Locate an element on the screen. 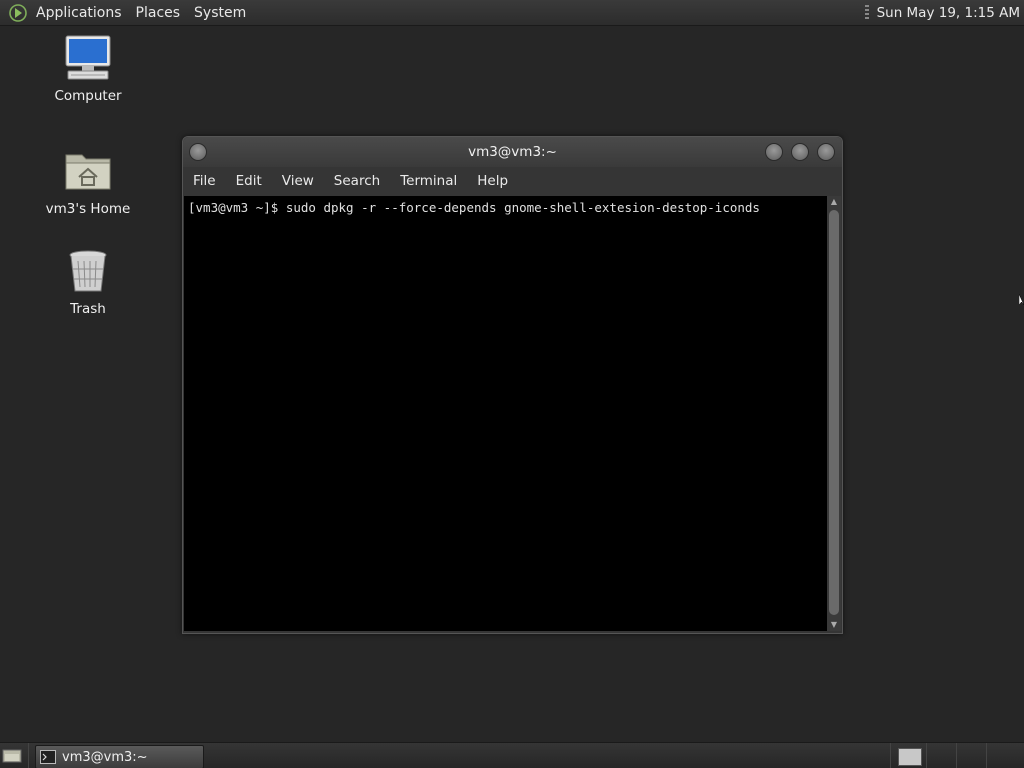 This screenshot has width=1024, height=768. terminal-menubar: File Edit View Search Terminal Help is located at coordinates (512, 181).